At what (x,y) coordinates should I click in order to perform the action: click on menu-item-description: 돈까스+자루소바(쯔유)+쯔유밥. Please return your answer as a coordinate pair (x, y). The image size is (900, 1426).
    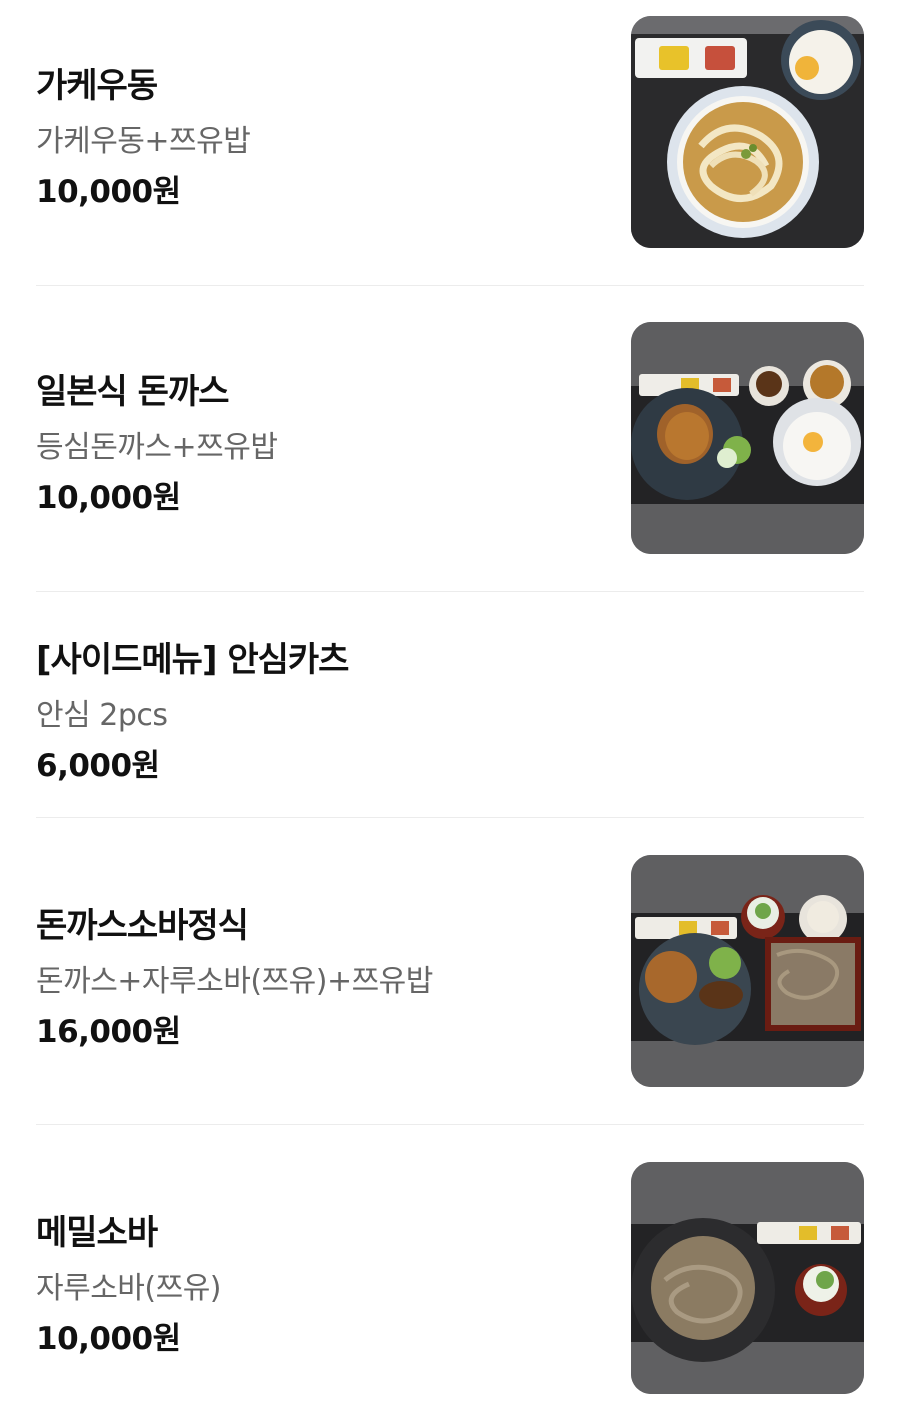
    Looking at the image, I should click on (234, 981).